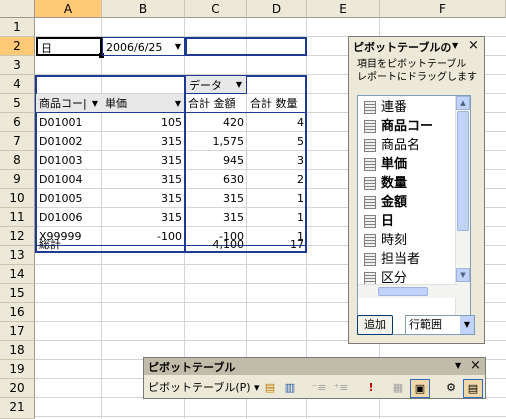  What do you see at coordinates (216, 244) in the screenshot?
I see `grand-total-amount: 4,100` at bounding box center [216, 244].